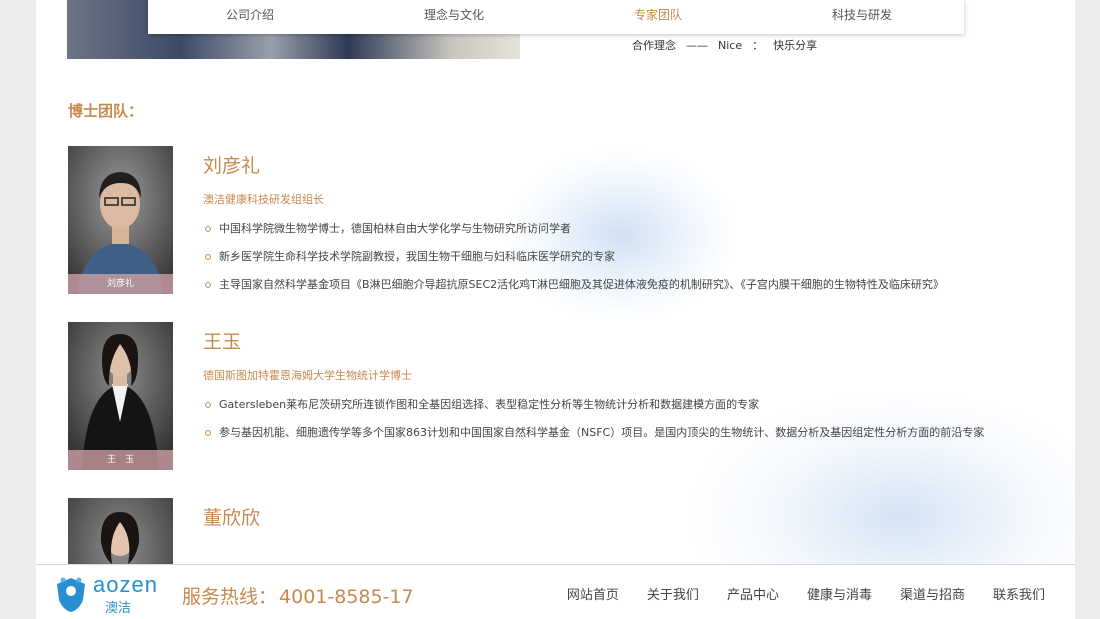 This screenshot has width=1100, height=619. What do you see at coordinates (106, 111) in the screenshot?
I see `section-title: 博士团队：` at bounding box center [106, 111].